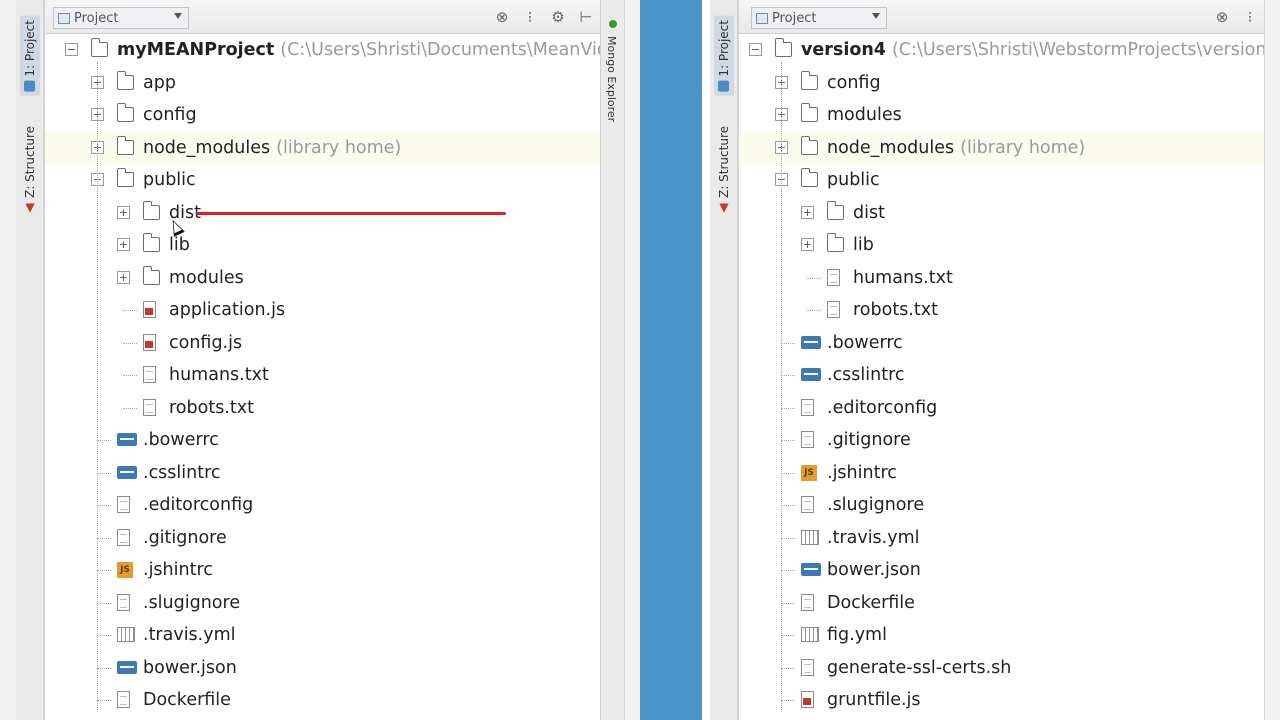 This screenshot has height=720, width=1280. What do you see at coordinates (322, 310) in the screenshot?
I see `tree-item-application-js: application.js` at bounding box center [322, 310].